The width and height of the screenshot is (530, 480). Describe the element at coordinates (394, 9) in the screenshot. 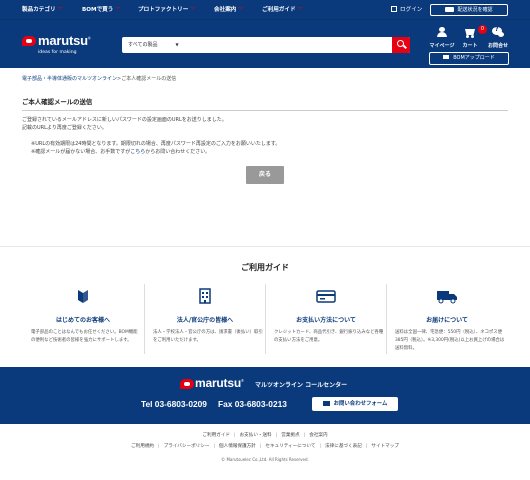

I see `login-icon` at that location.